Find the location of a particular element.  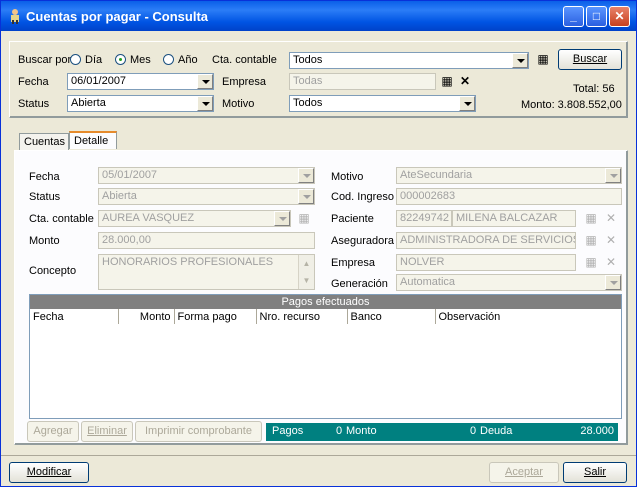

col-monto: Monto is located at coordinates (146, 316).